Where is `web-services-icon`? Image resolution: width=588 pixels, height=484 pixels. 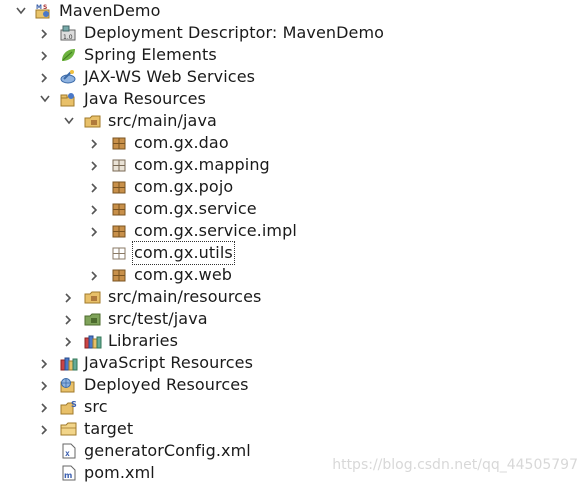
web-services-icon is located at coordinates (68, 77).